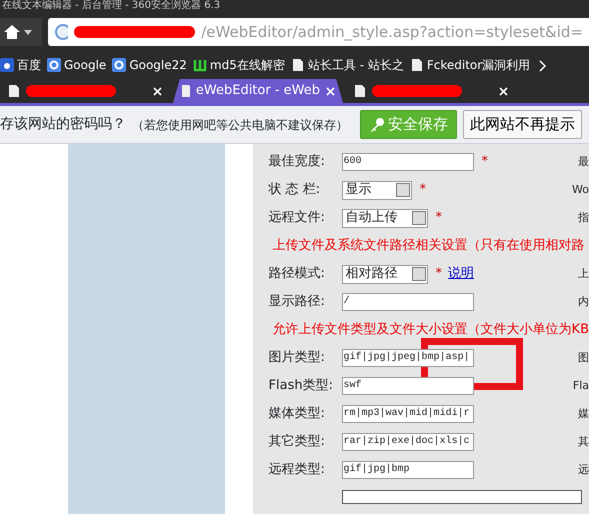  What do you see at coordinates (583, 302) in the screenshot?
I see `field-label: 内` at bounding box center [583, 302].